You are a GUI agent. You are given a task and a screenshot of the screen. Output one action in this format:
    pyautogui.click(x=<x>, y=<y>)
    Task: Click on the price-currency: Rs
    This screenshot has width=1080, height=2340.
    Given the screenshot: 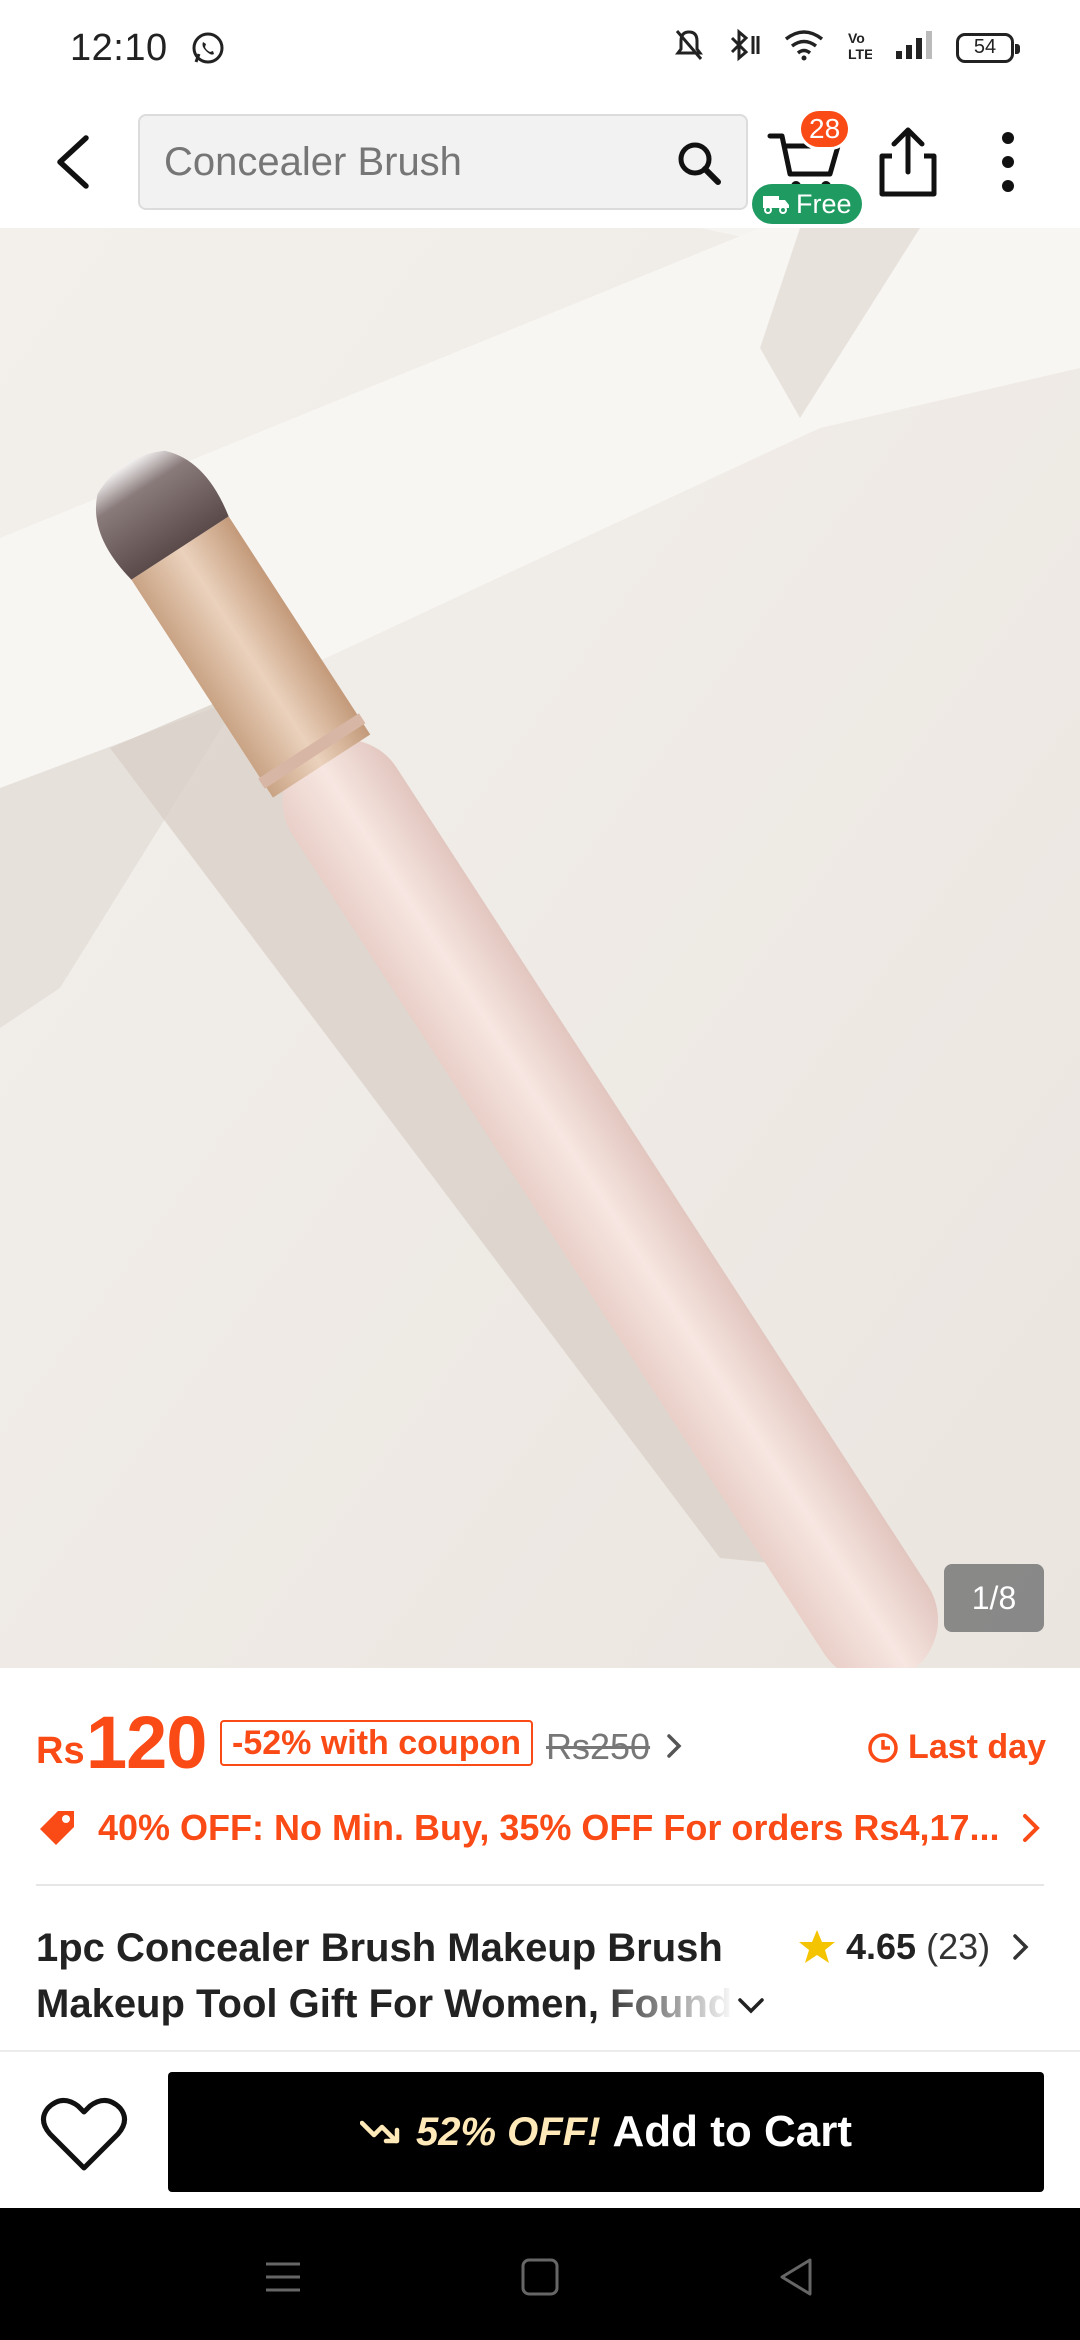 What is the action you would take?
    pyautogui.click(x=60, y=1751)
    